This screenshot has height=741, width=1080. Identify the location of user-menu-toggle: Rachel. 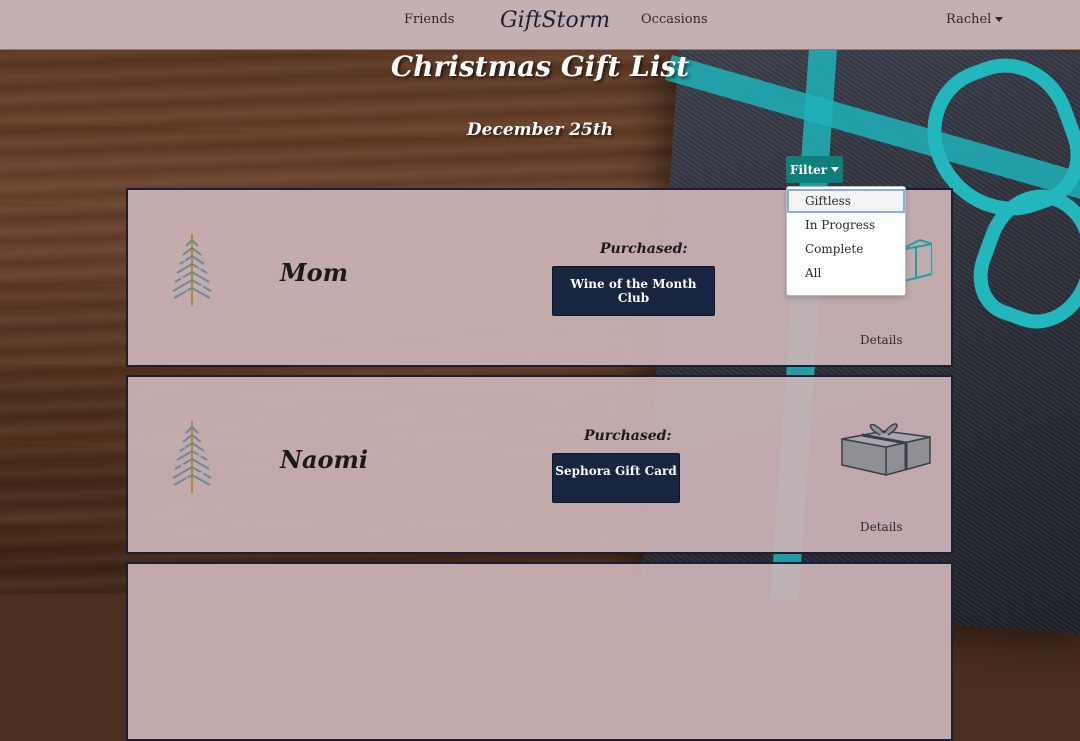
(975, 19).